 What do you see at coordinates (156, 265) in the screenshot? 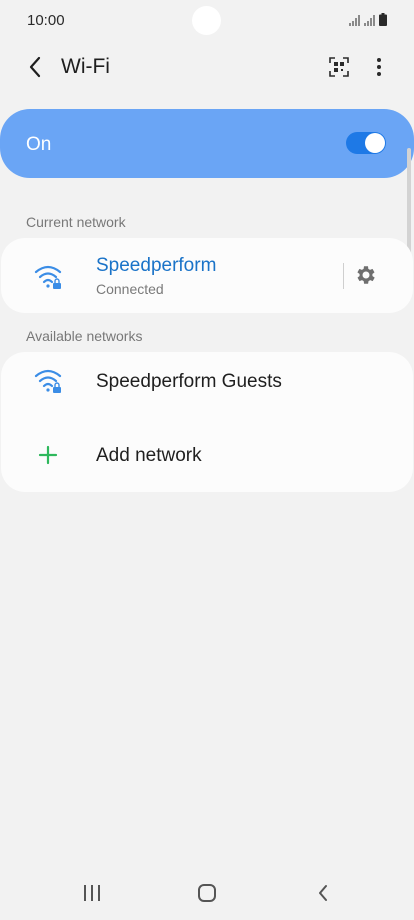
I see `current-network-name: Speedperform` at bounding box center [156, 265].